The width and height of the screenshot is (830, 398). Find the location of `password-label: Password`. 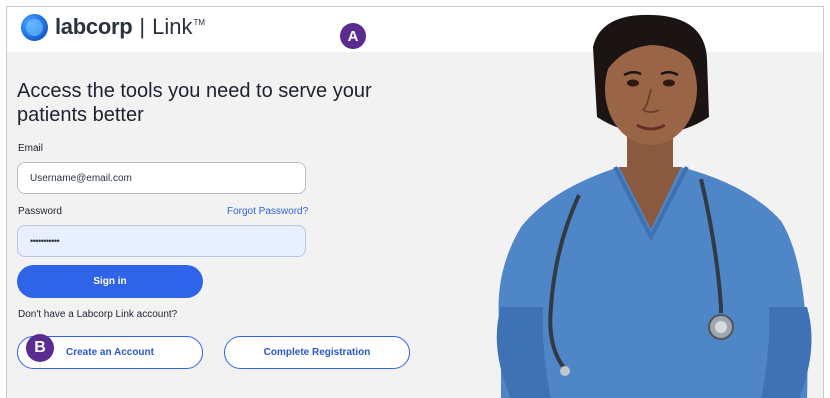

password-label: Password is located at coordinates (40, 211).